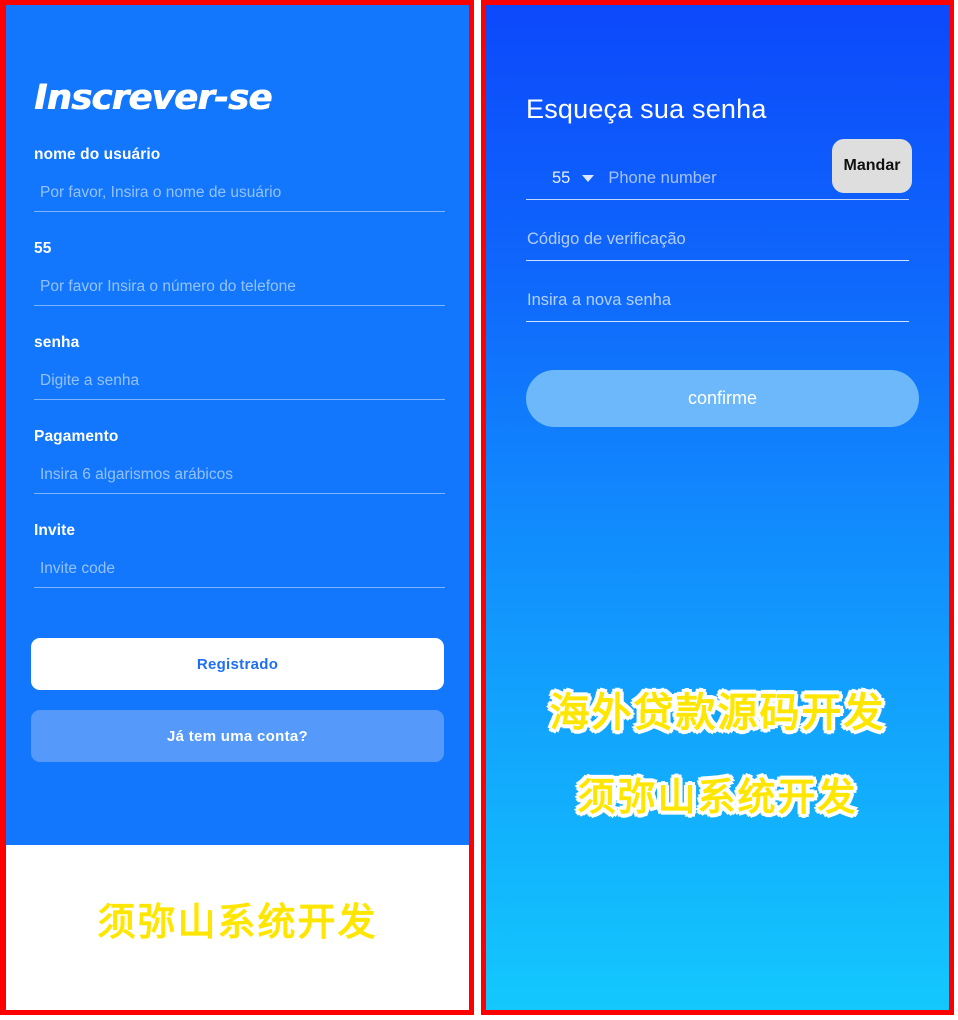 The width and height of the screenshot is (958, 1020). Describe the element at coordinates (237, 367) in the screenshot. I see `field-password: senha` at that location.